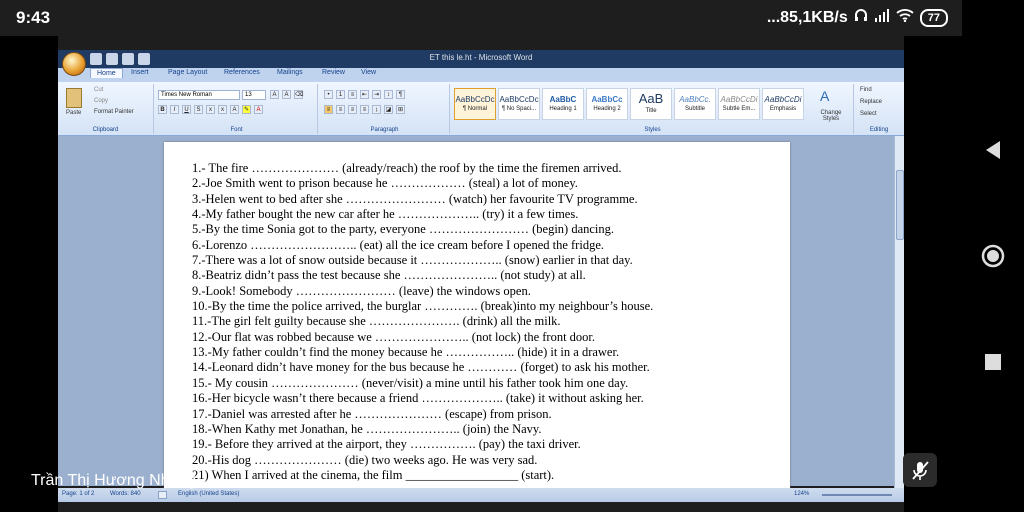  What do you see at coordinates (290, 72) in the screenshot?
I see `tab-mailings: Mailings` at bounding box center [290, 72].